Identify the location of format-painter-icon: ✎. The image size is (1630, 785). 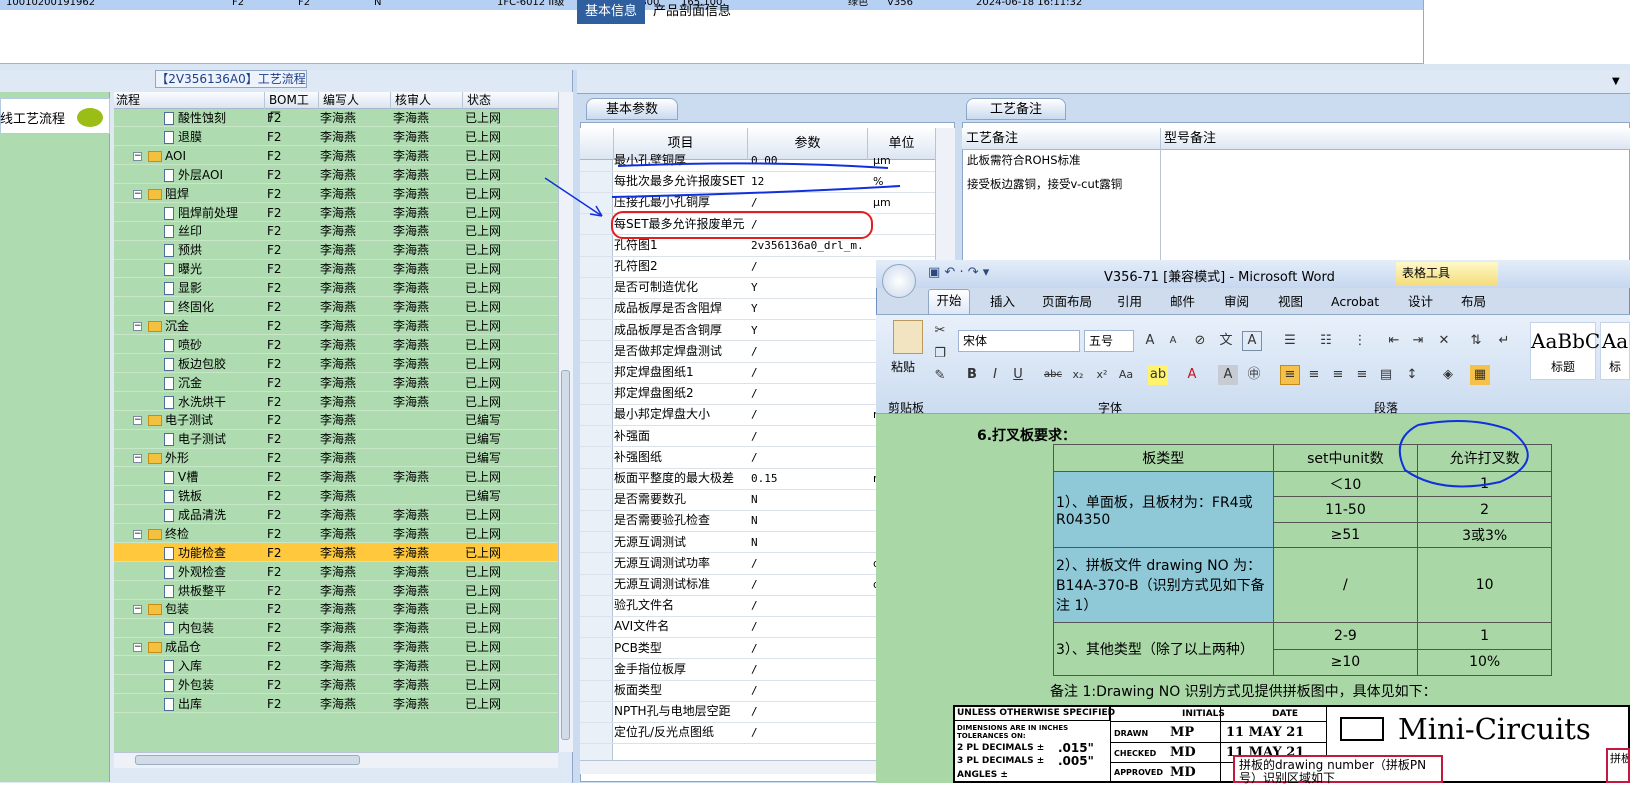
(940, 376).